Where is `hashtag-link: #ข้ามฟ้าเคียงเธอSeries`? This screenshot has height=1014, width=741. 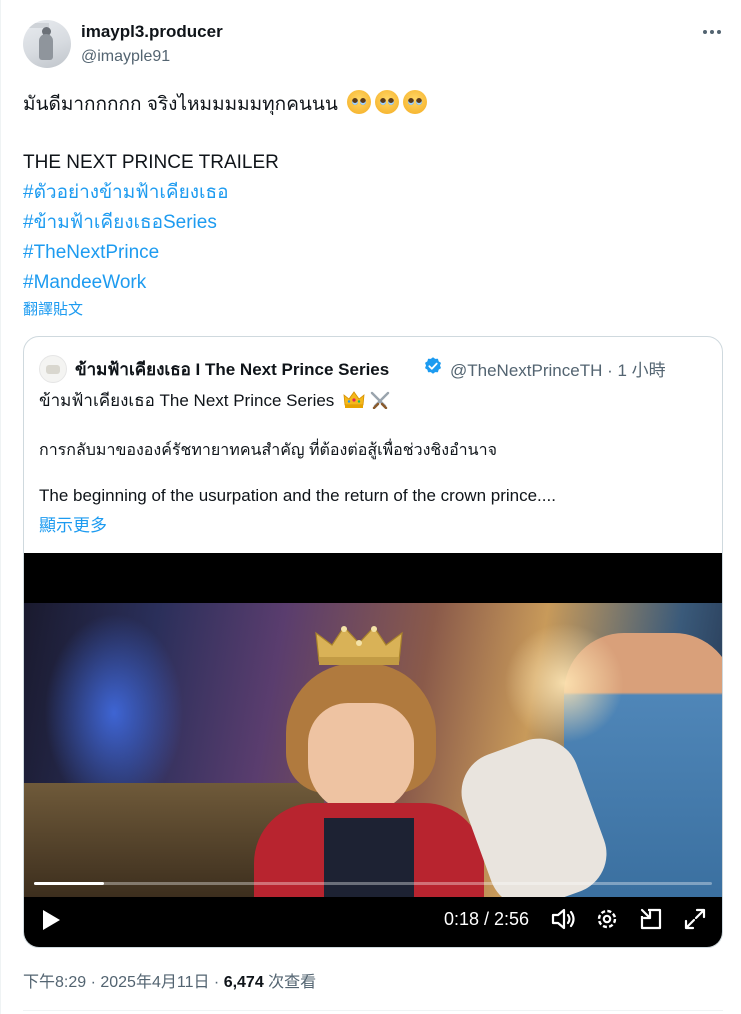
hashtag-link: #ข้ามฟ้าเคียงเธอSeries is located at coordinates (368, 223).